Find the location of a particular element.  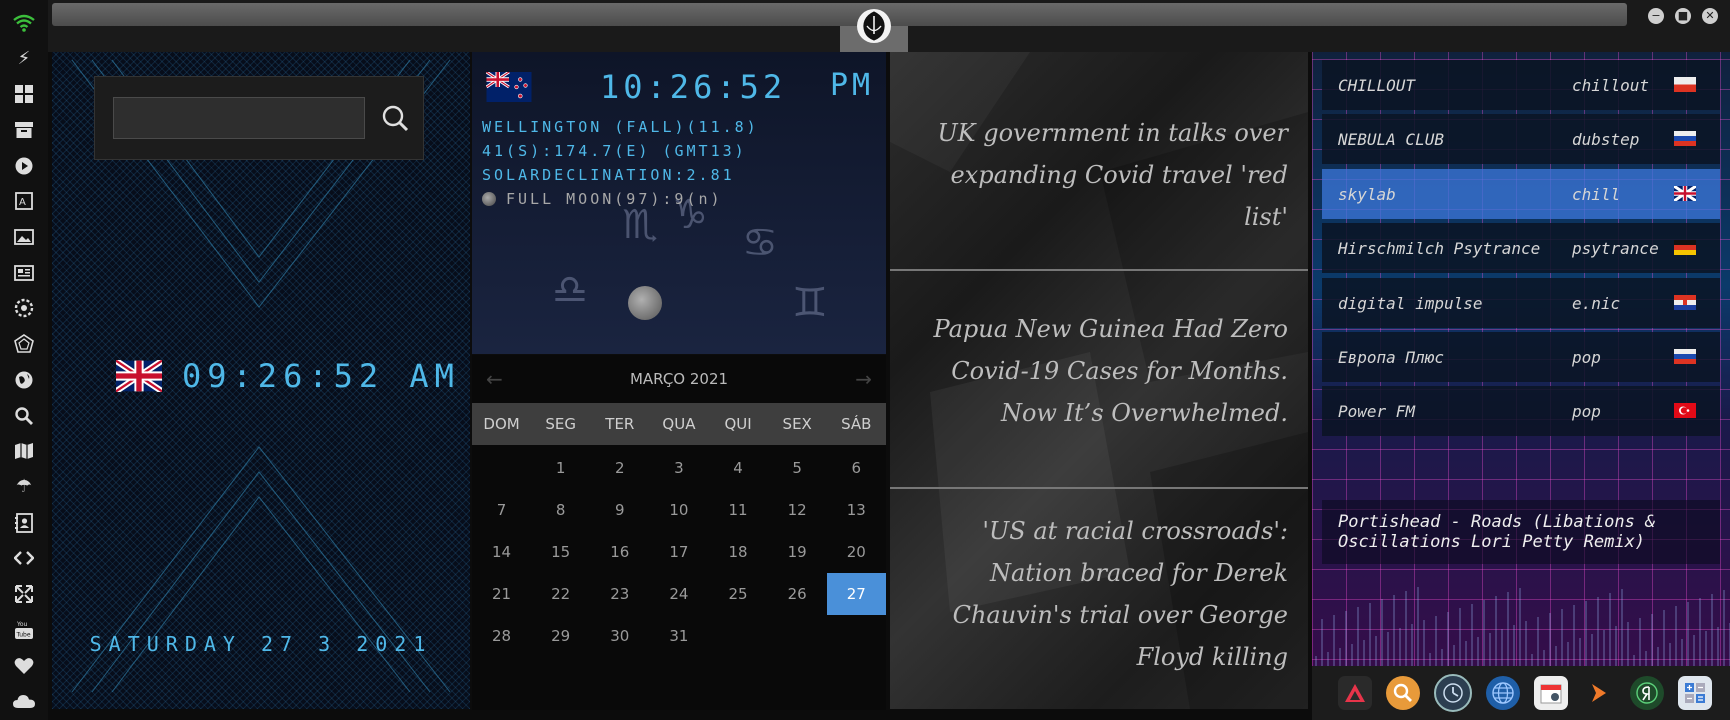

code-icon is located at coordinates (24, 559).